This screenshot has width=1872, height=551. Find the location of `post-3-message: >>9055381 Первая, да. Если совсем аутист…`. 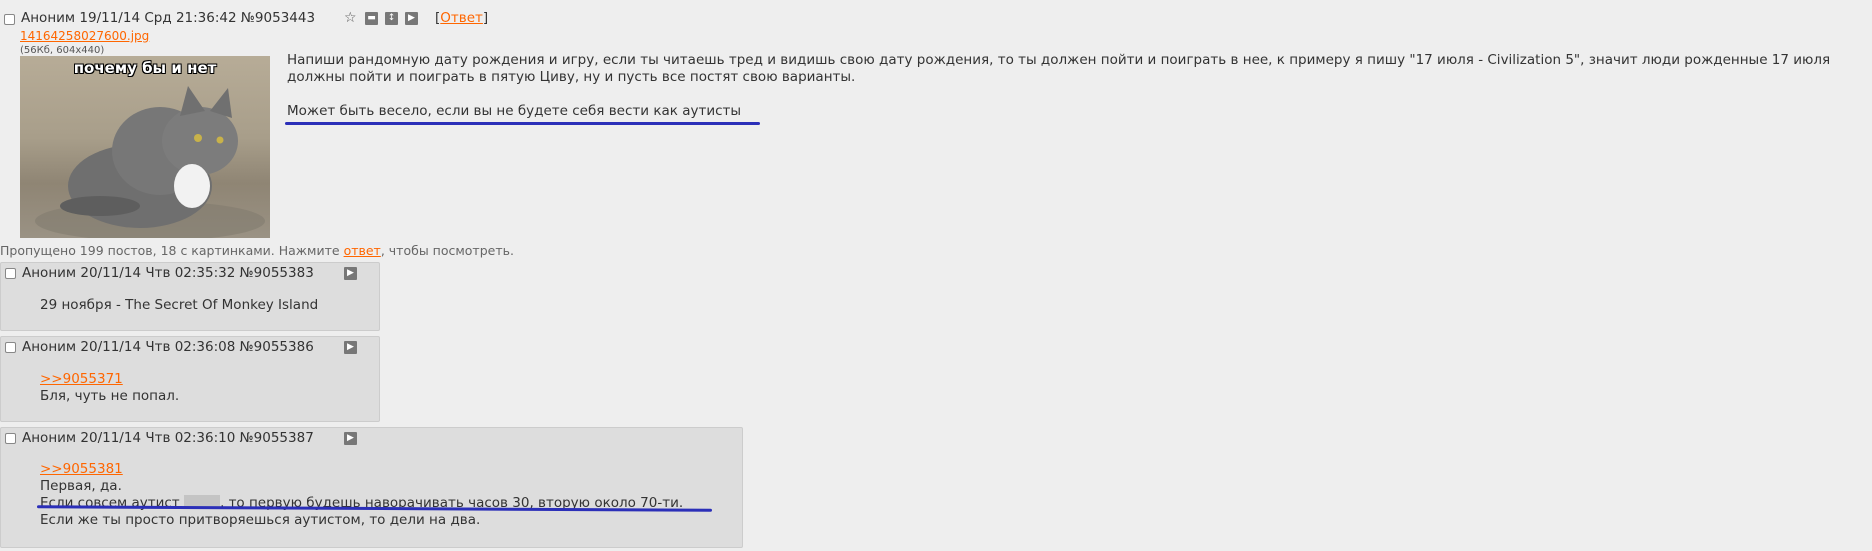

post-3-message: >>9055381 Первая, да. Если совсем аутист… is located at coordinates (361, 495).